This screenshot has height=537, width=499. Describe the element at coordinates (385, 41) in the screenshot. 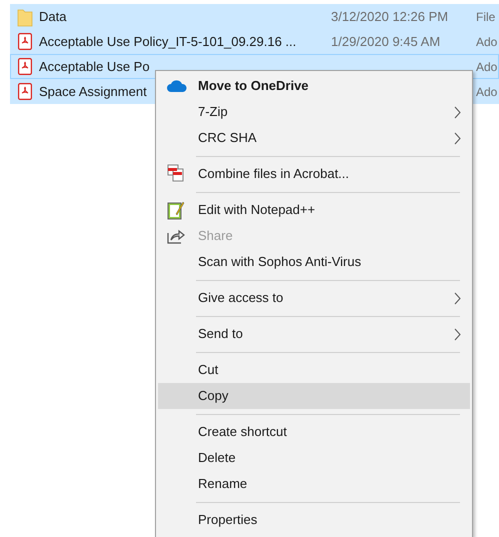

I see `date-modified: 1/29/2020 9:45 AM` at that location.